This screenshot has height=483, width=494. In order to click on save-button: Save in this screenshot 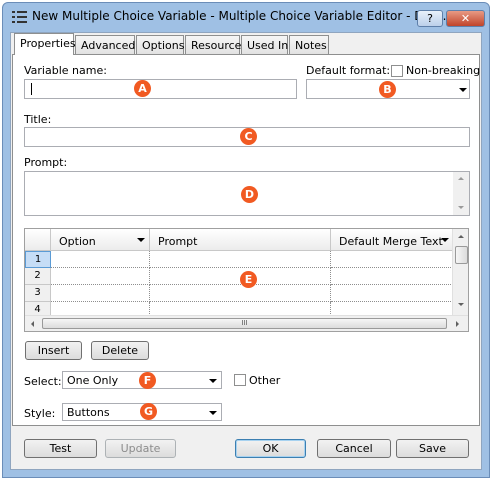, I will do `click(432, 448)`.